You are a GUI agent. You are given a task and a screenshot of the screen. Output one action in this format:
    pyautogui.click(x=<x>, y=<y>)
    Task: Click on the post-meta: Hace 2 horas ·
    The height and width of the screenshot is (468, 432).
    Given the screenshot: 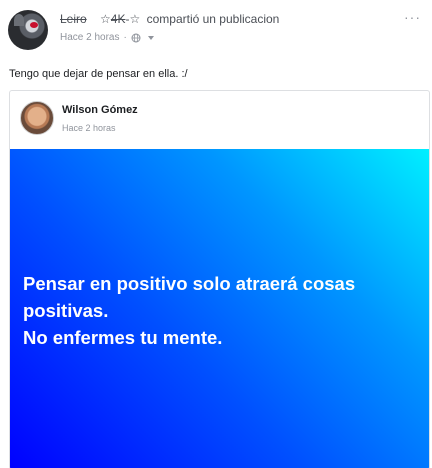 What is the action you would take?
    pyautogui.click(x=107, y=37)
    